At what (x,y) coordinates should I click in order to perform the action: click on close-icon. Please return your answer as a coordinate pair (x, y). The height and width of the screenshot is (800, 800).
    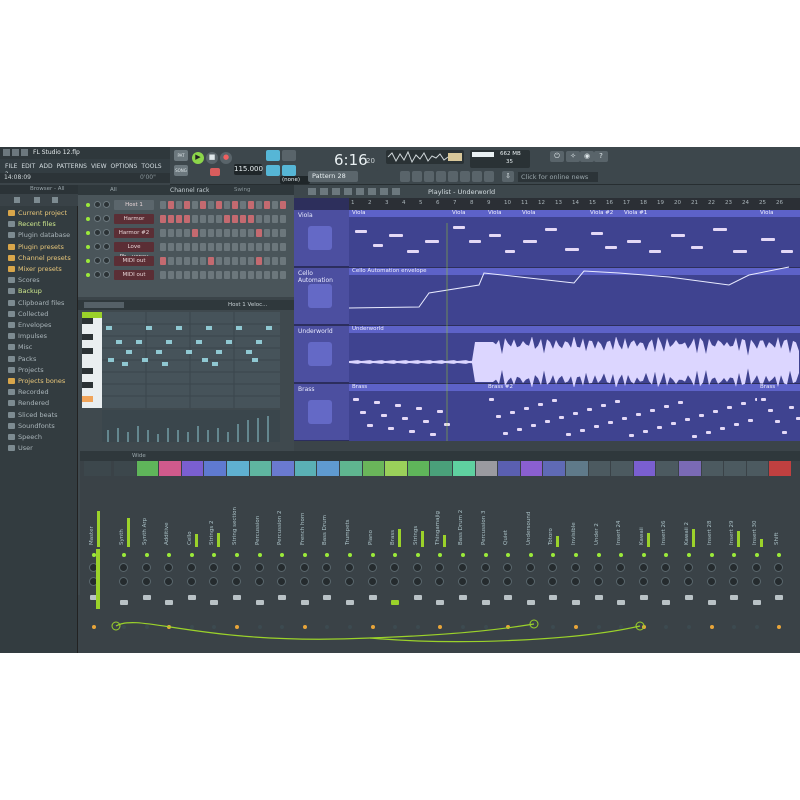
    Looking at the image, I should click on (24, 152).